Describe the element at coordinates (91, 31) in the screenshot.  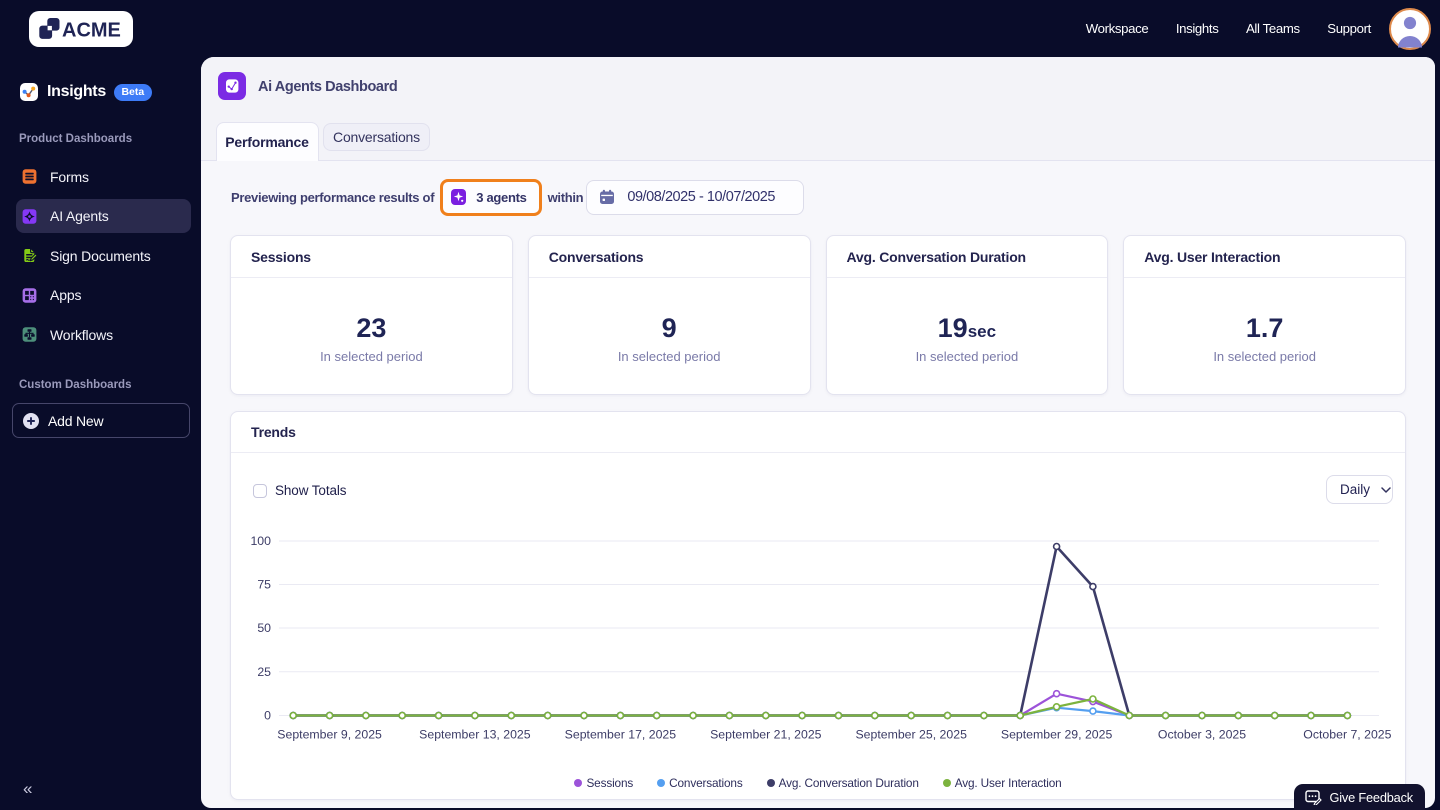
I see `svg-text: ACME` at that location.